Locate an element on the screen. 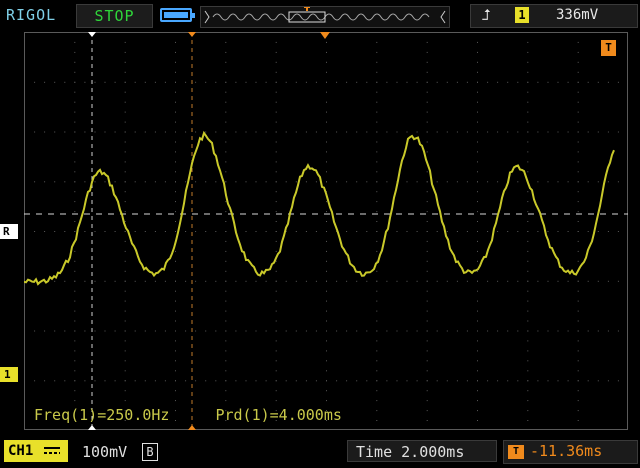 This screenshot has width=640, height=468. cursor-b-marker is located at coordinates (192, 34).